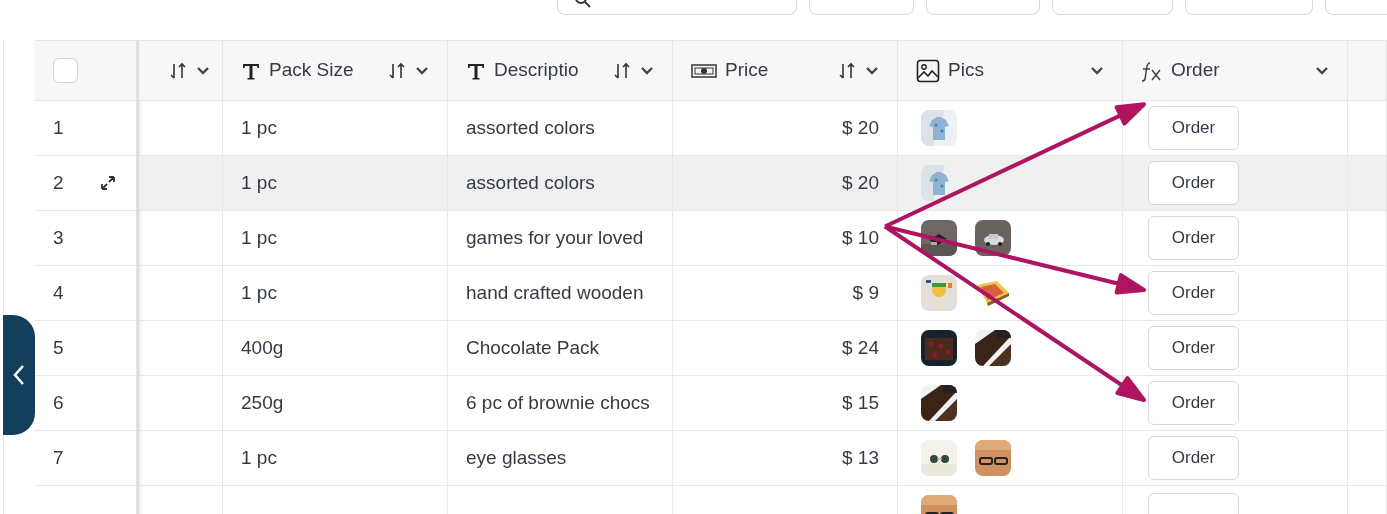  What do you see at coordinates (536, 70) in the screenshot?
I see `column-label: Descriptio` at bounding box center [536, 70].